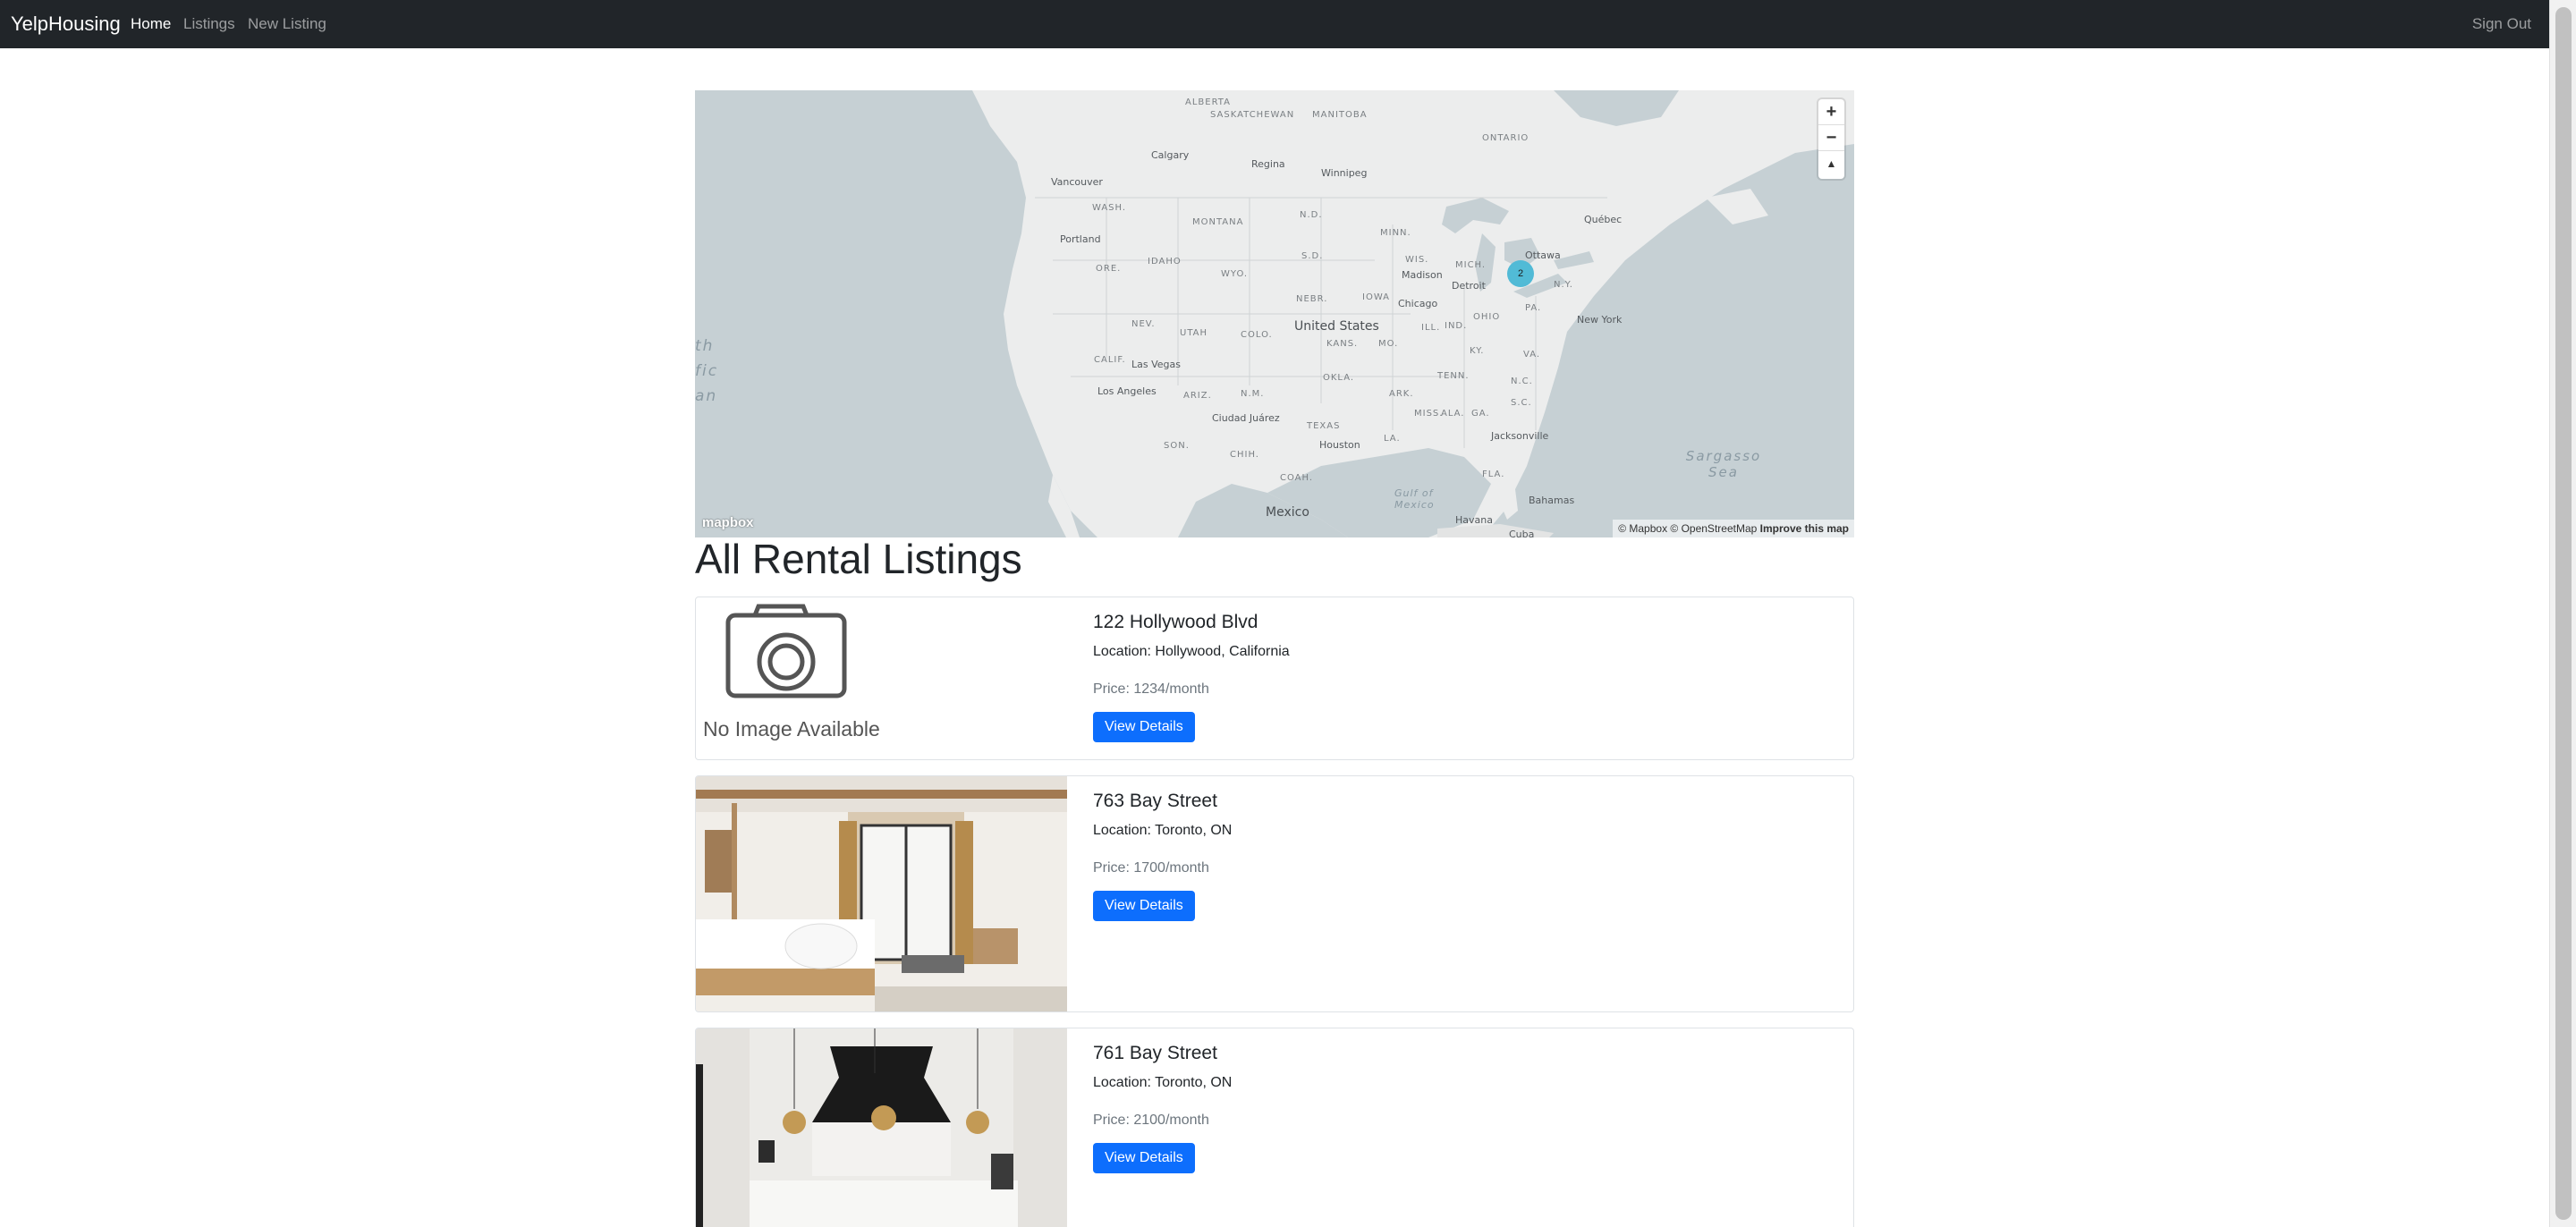  What do you see at coordinates (1453, 376) in the screenshot?
I see `map-label-tenn: TENN.` at bounding box center [1453, 376].